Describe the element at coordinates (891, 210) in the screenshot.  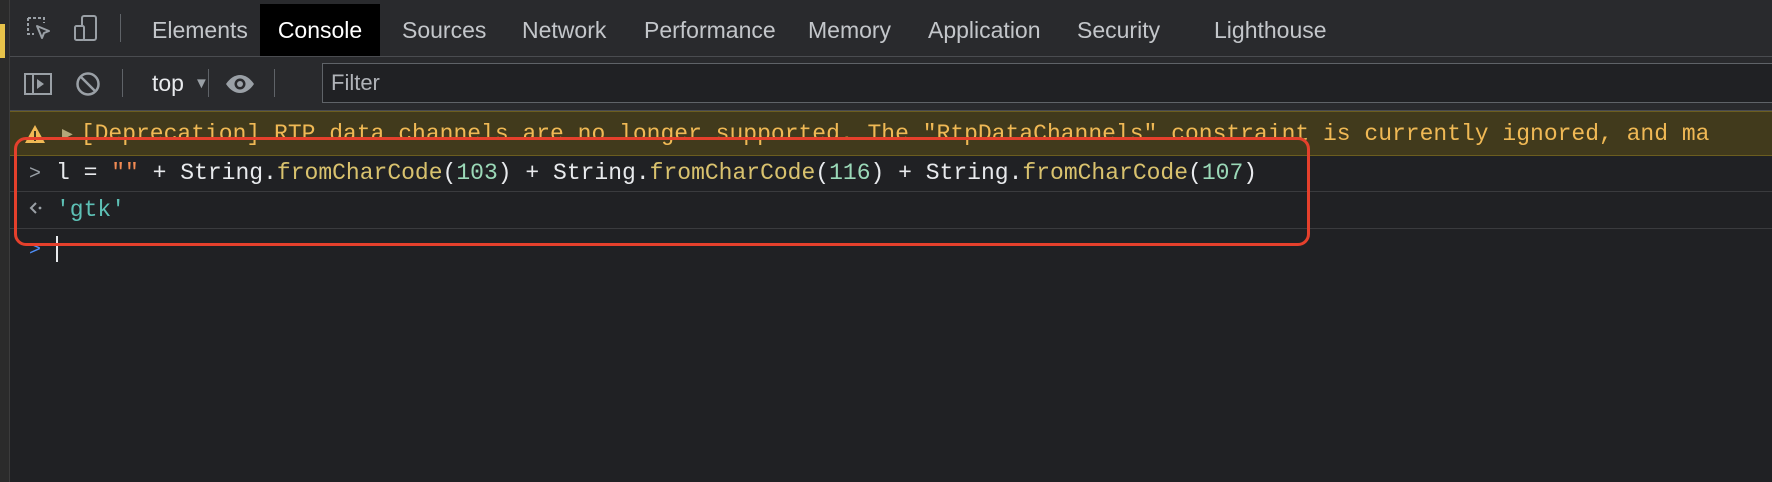
I see `console-result-row: 'gtk'` at that location.